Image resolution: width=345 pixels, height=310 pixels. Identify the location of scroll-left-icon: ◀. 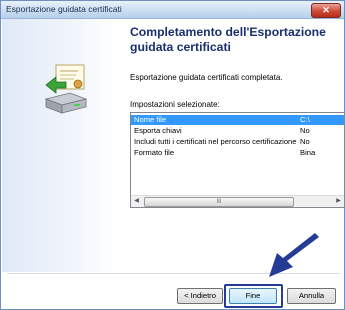
(136, 201).